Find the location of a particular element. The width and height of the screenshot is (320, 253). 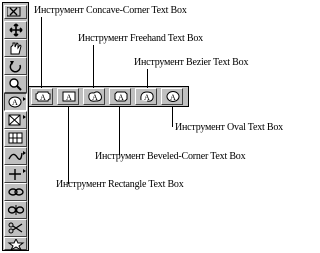

oval-text-box-button: A is located at coordinates (172, 96).